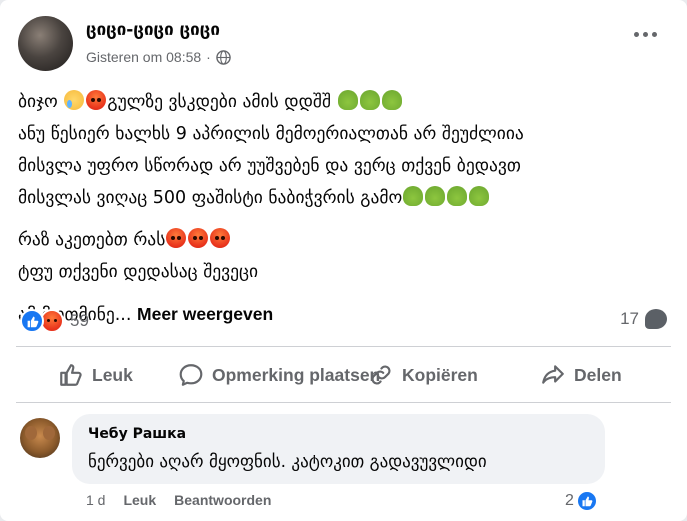 This screenshot has width=687, height=521. Describe the element at coordinates (645, 34) in the screenshot. I see `more-options-icon` at that location.